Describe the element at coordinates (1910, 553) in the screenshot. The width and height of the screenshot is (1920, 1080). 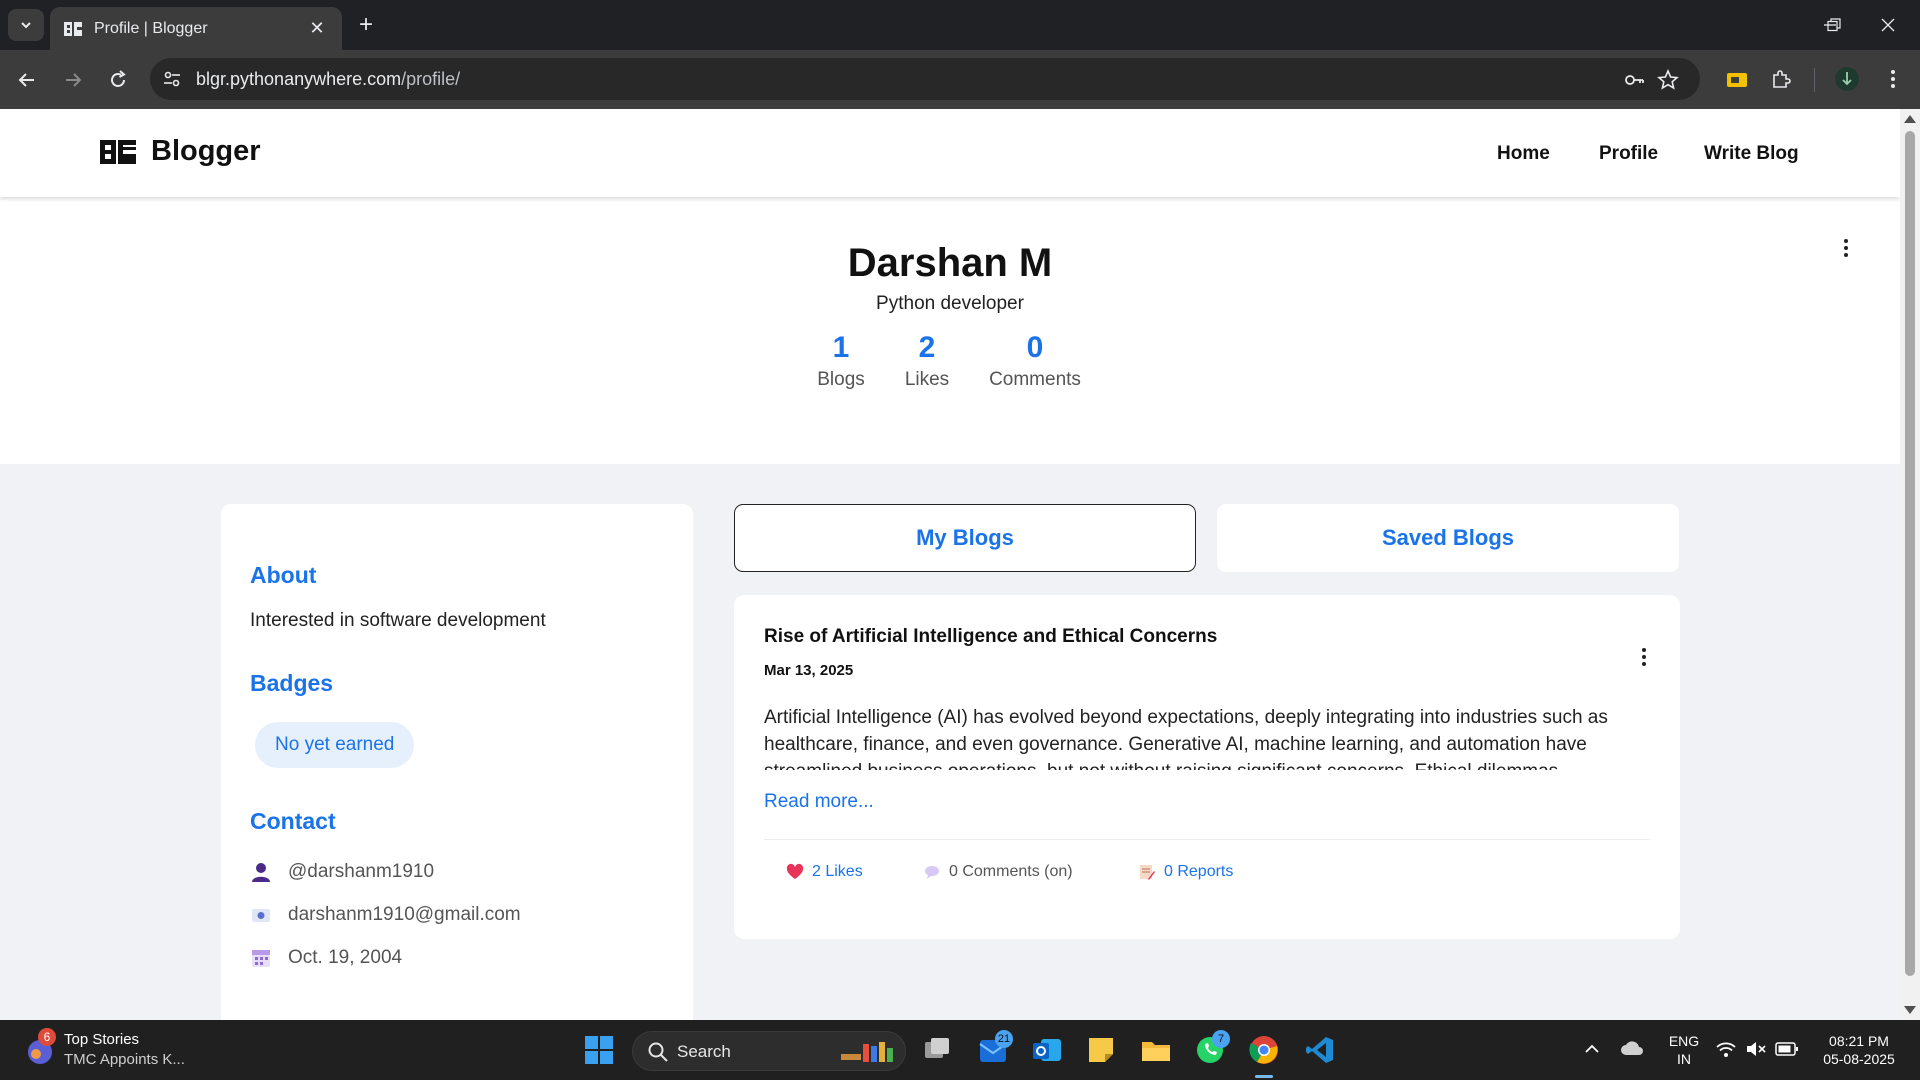
I see `scroll-thumb` at that location.